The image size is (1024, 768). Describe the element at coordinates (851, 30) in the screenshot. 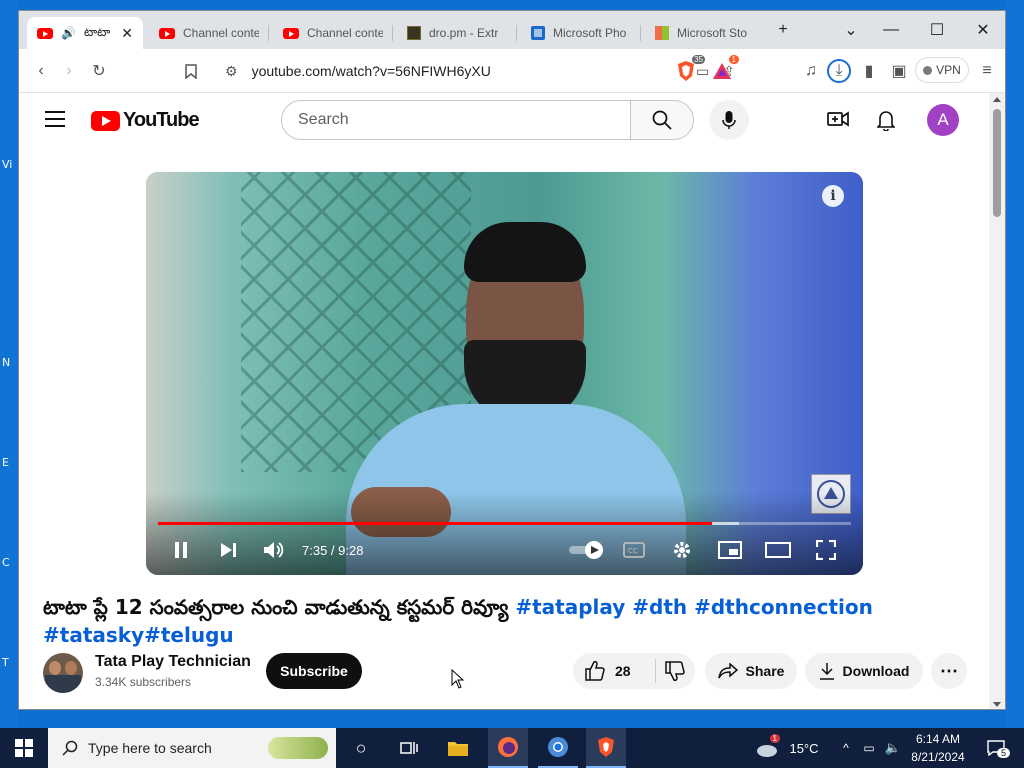

I see `tab-search-chevron-icon: ⌄` at that location.